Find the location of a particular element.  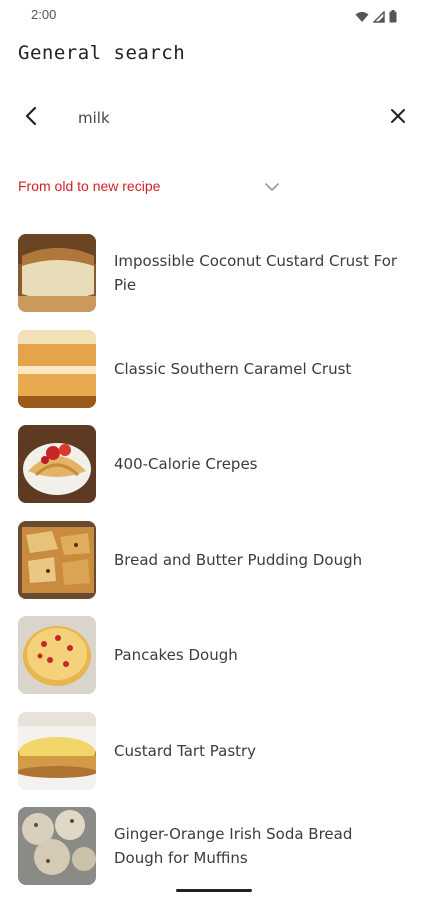

sort-label: From old to new recipe is located at coordinates (89, 186).